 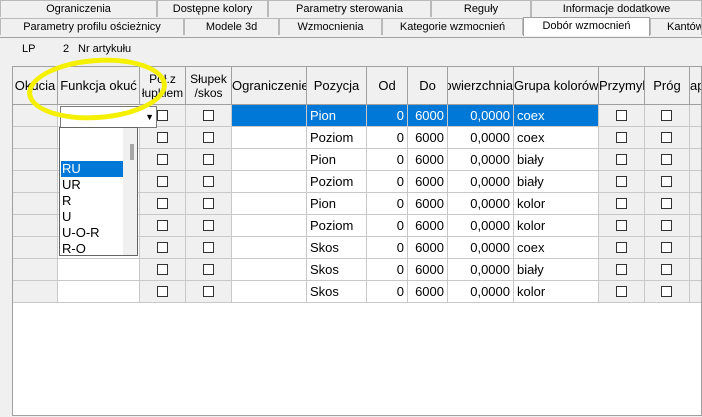 What do you see at coordinates (349, 8) in the screenshot?
I see `tab-parametry-sterowania: Parametry sterowania` at bounding box center [349, 8].